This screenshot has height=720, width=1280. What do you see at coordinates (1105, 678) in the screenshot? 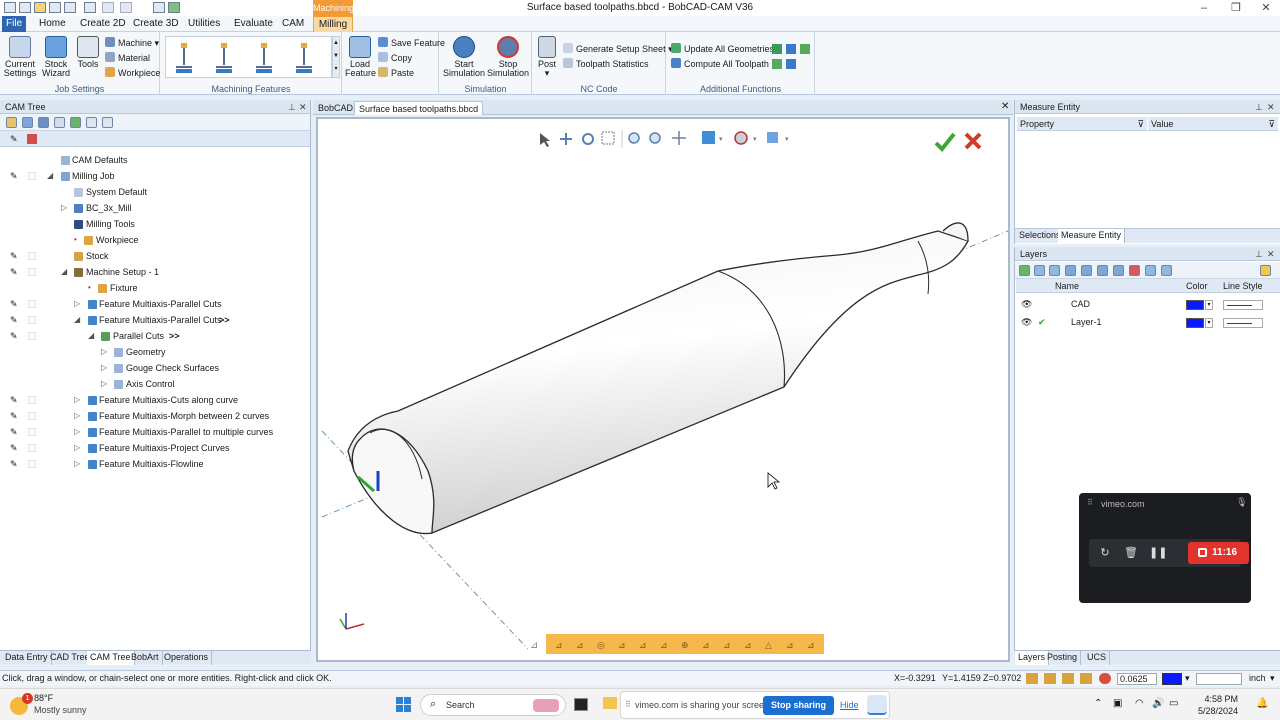
I see `help-cursor-icon` at bounding box center [1105, 678].